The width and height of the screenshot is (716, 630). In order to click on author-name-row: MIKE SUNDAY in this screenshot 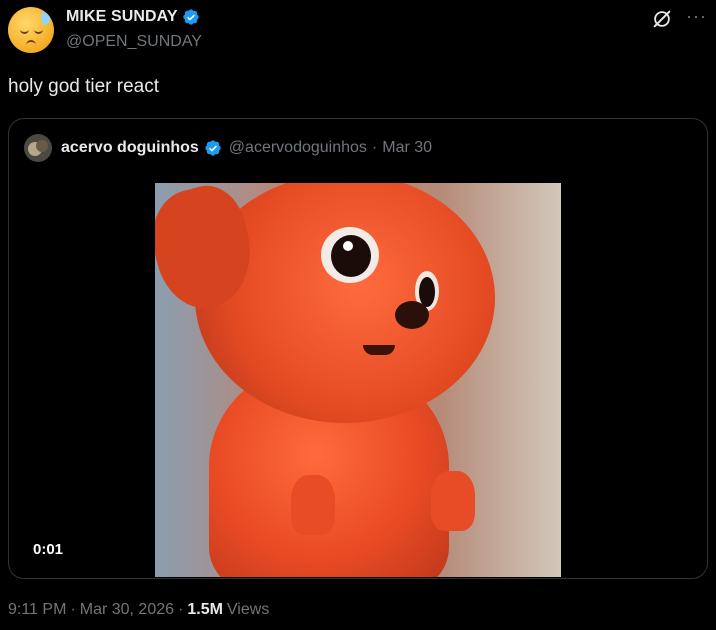, I will do `click(133, 17)`.